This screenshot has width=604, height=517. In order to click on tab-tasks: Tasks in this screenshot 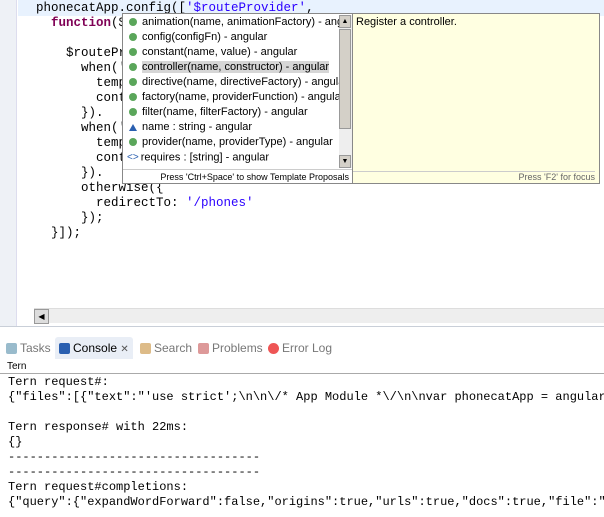, I will do `click(28, 348)`.